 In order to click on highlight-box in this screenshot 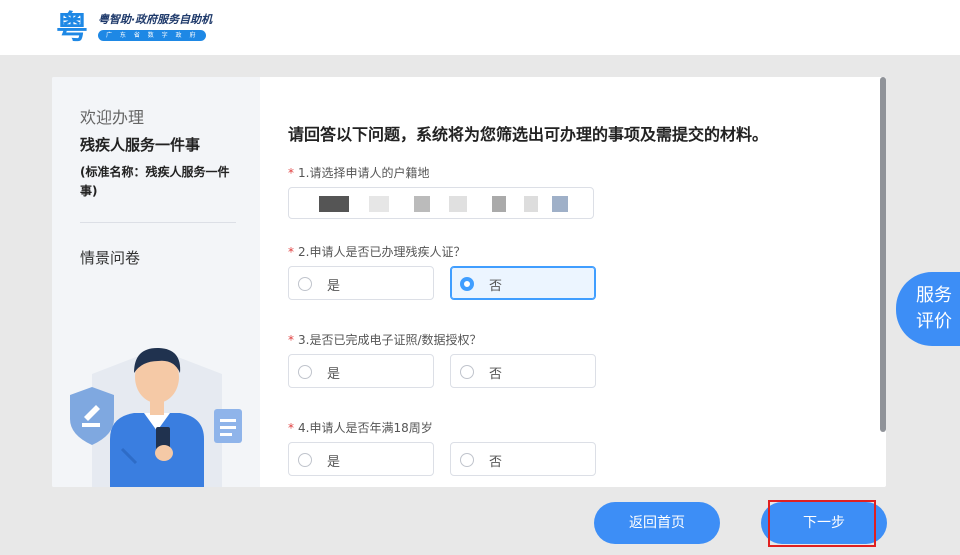, I will do `click(822, 523)`.